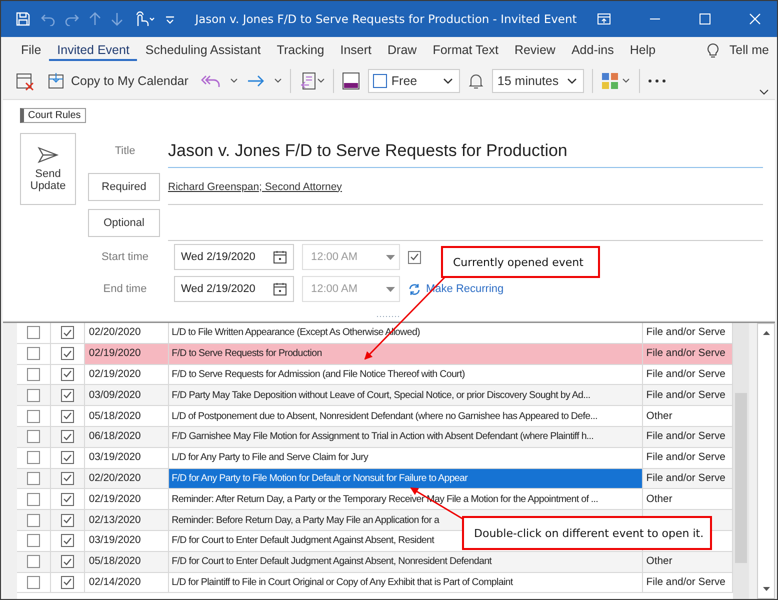  I want to click on title-field: Jason v. Jones F/D to Serve Requests for Production, so click(465, 151).